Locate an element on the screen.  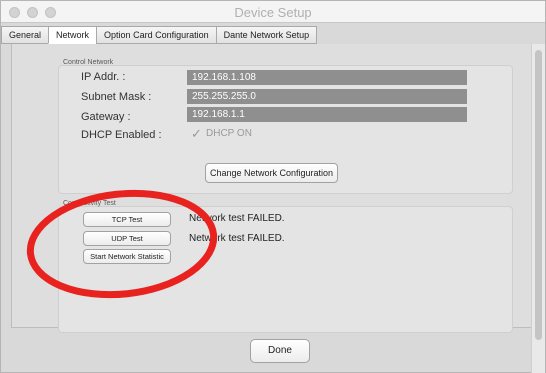
tab-network: Network is located at coordinates (73, 35).